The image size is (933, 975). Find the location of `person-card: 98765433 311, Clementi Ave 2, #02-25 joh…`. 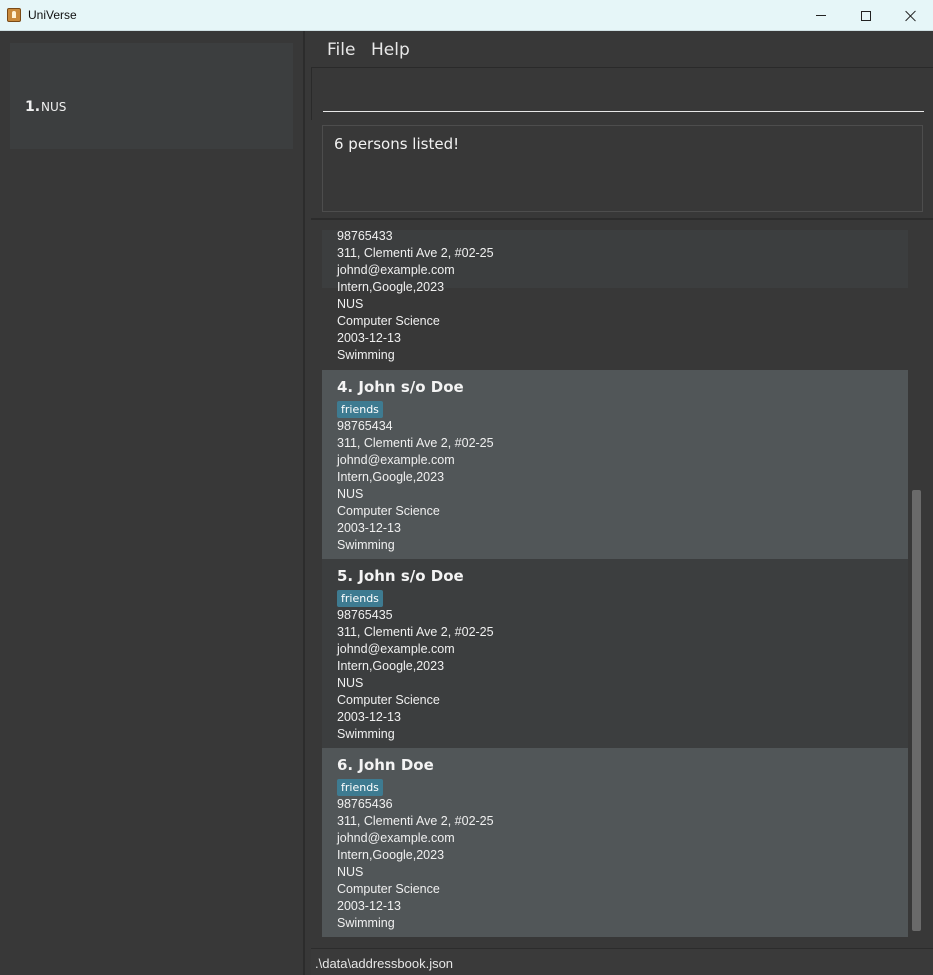

person-card: 98765433 311, Clementi Ave 2, #02-25 joh… is located at coordinates (615, 296).